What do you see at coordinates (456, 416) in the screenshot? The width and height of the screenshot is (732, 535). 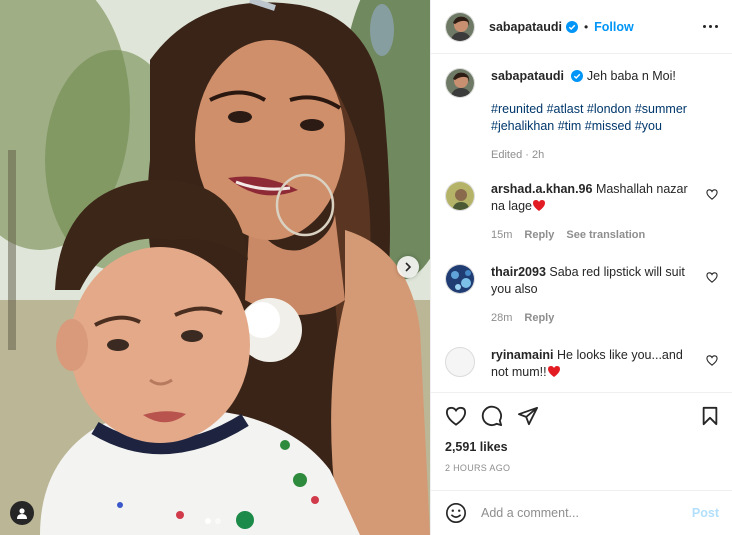 I see `like-icon` at bounding box center [456, 416].